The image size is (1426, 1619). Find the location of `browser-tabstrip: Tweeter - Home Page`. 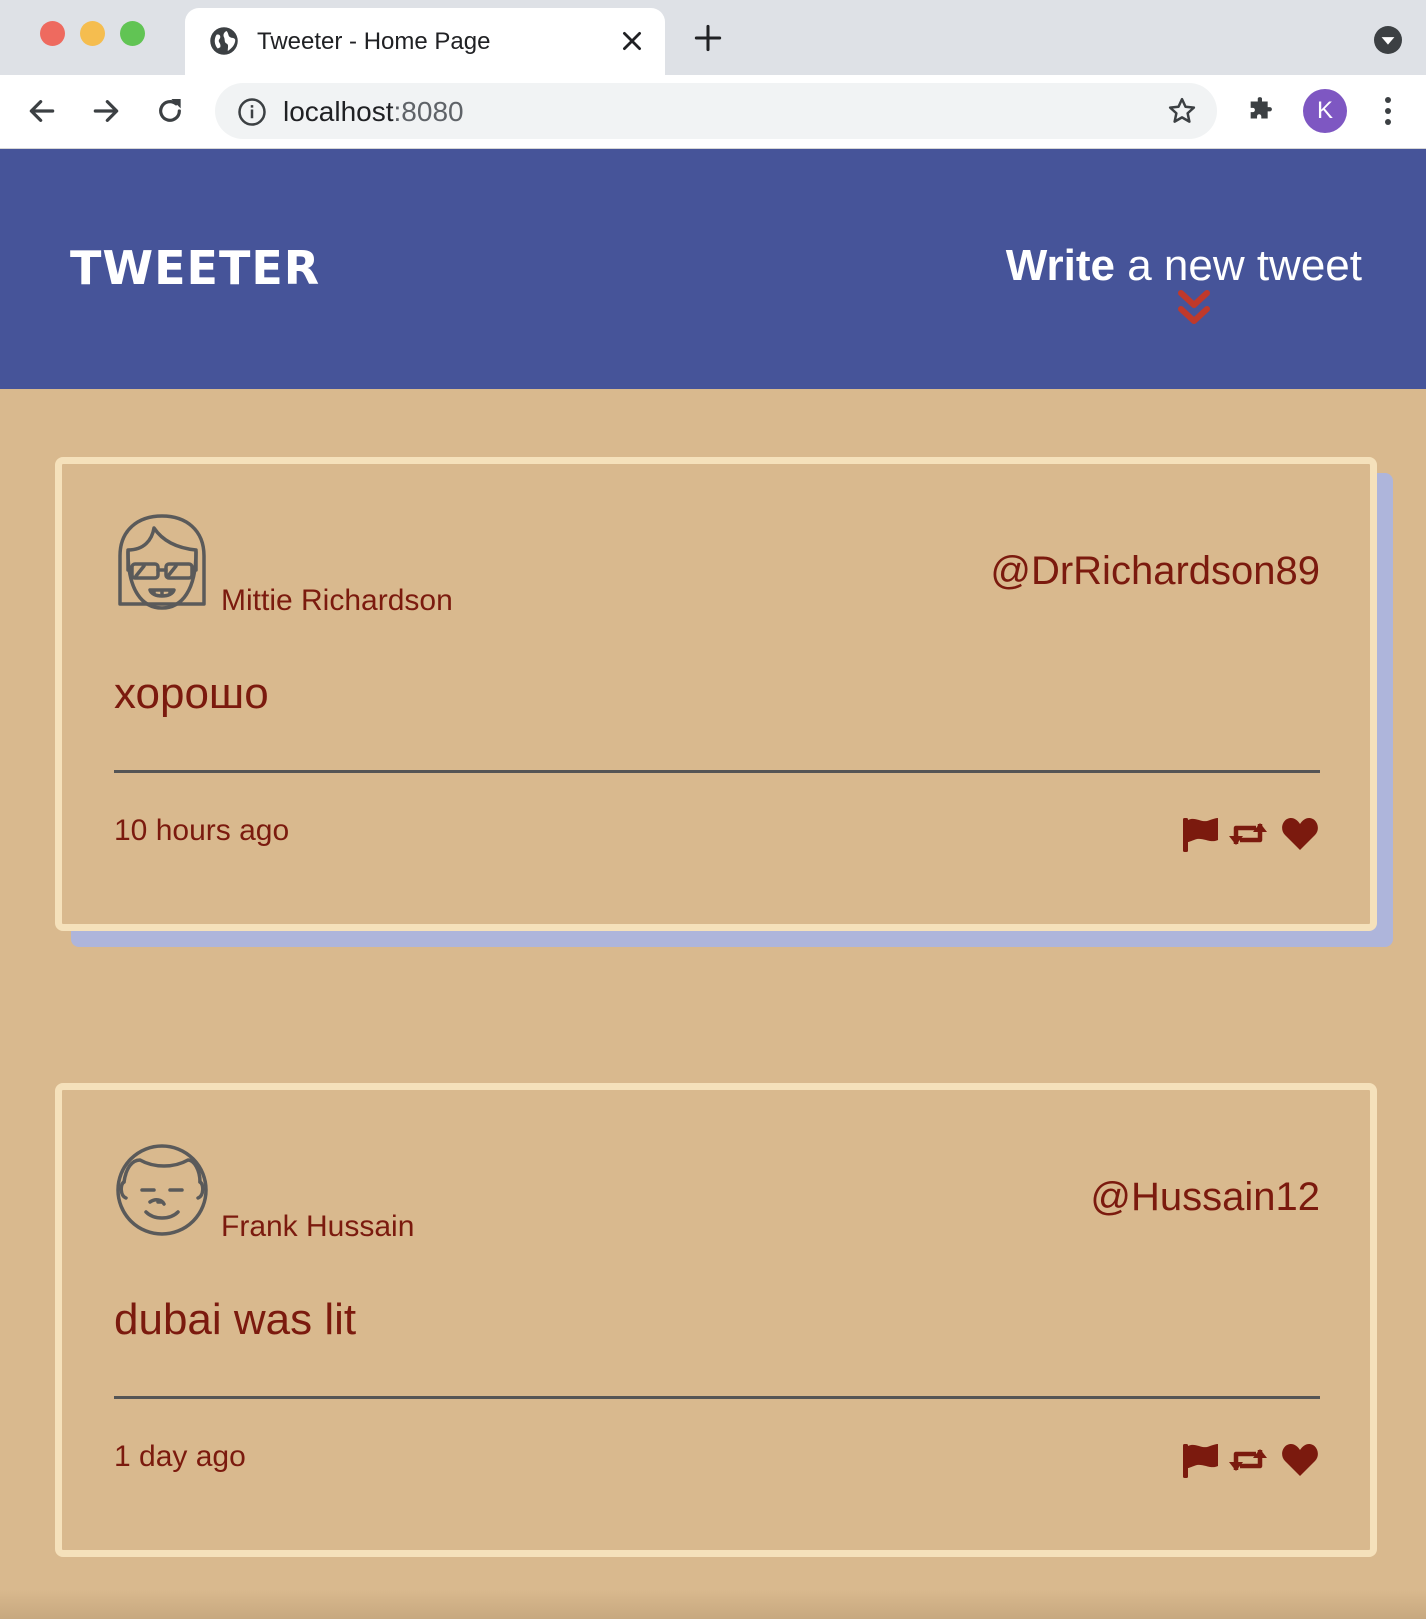

browser-tabstrip: Tweeter - Home Page is located at coordinates (713, 37).